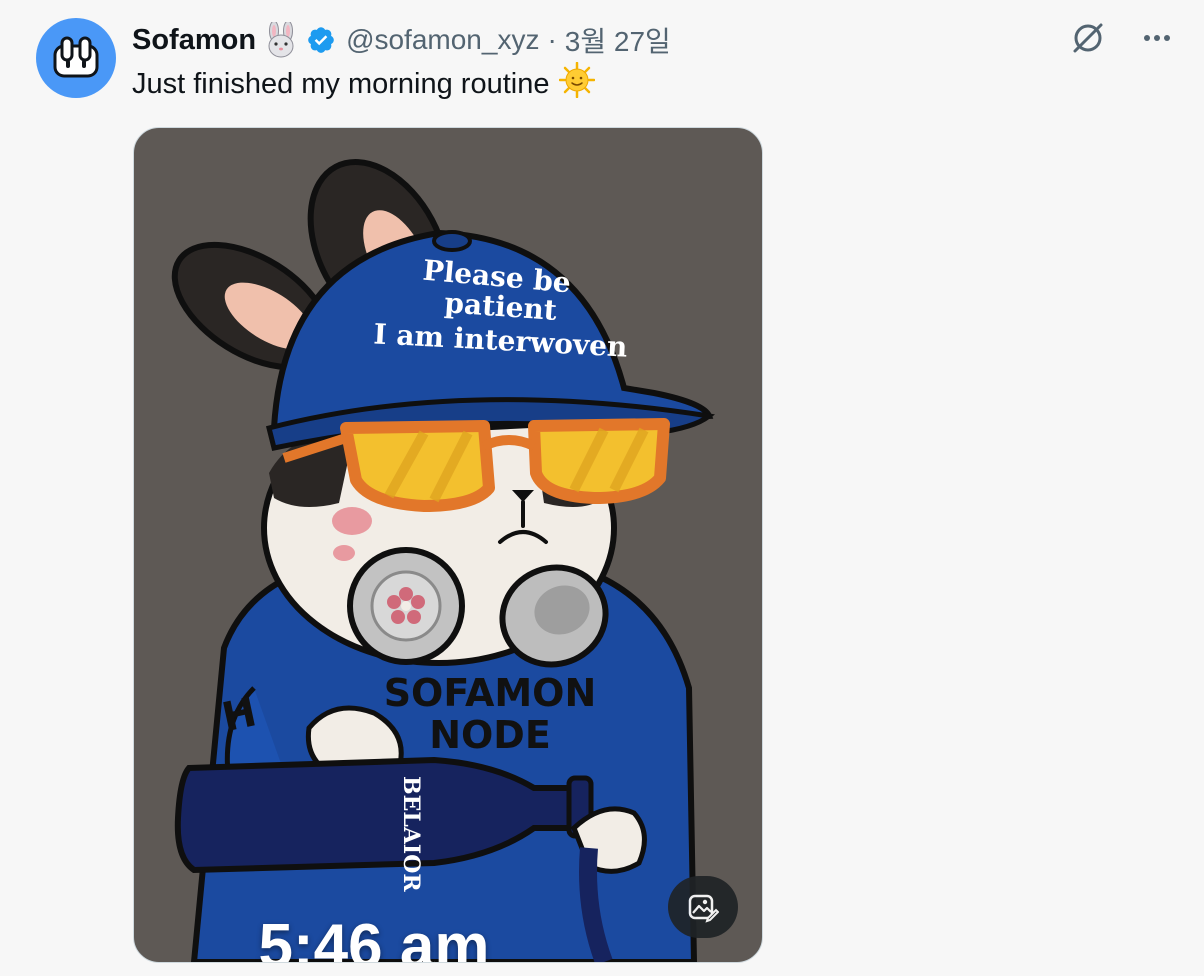 Image resolution: width=1204 pixels, height=976 pixels. What do you see at coordinates (374, 937) in the screenshot?
I see `image-caption: 5:46 am` at bounding box center [374, 937].